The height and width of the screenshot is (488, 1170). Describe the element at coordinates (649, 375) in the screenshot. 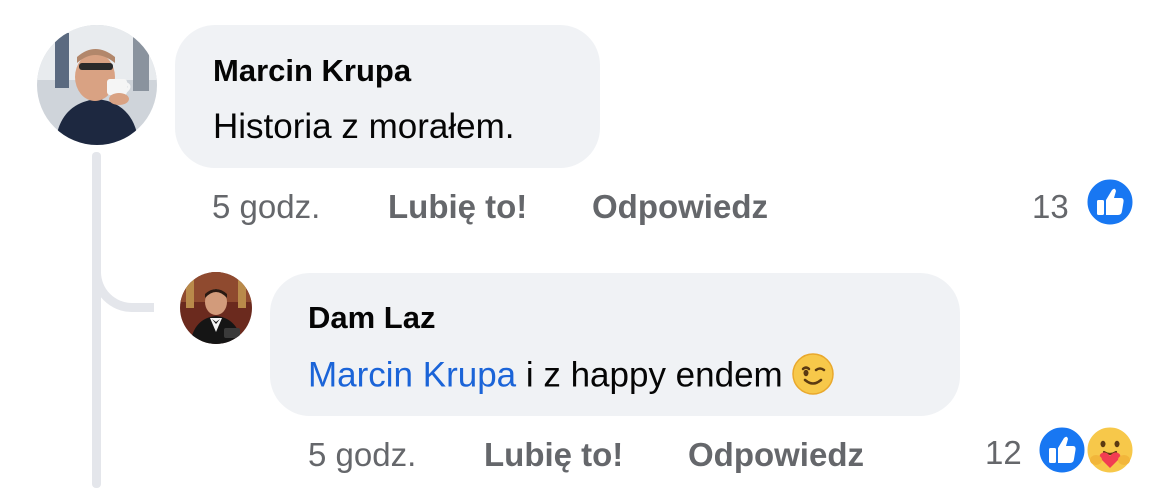

I see `reply-text-content: i z happy endem` at that location.